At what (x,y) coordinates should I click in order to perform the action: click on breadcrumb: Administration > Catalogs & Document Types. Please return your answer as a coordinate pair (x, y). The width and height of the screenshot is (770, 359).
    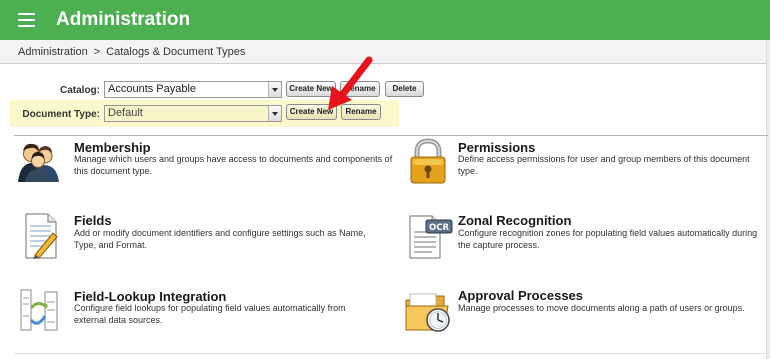
    Looking at the image, I should click on (131, 52).